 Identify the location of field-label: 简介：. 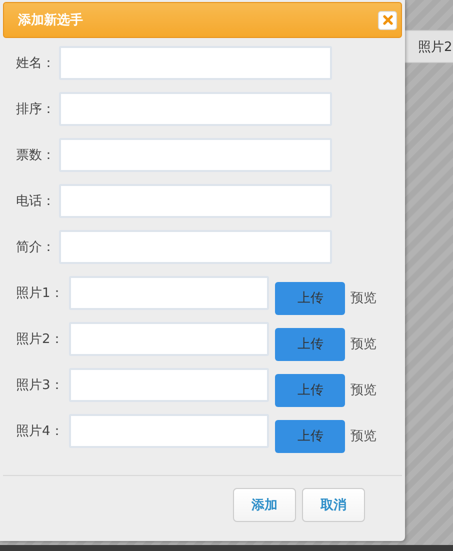
(35, 247).